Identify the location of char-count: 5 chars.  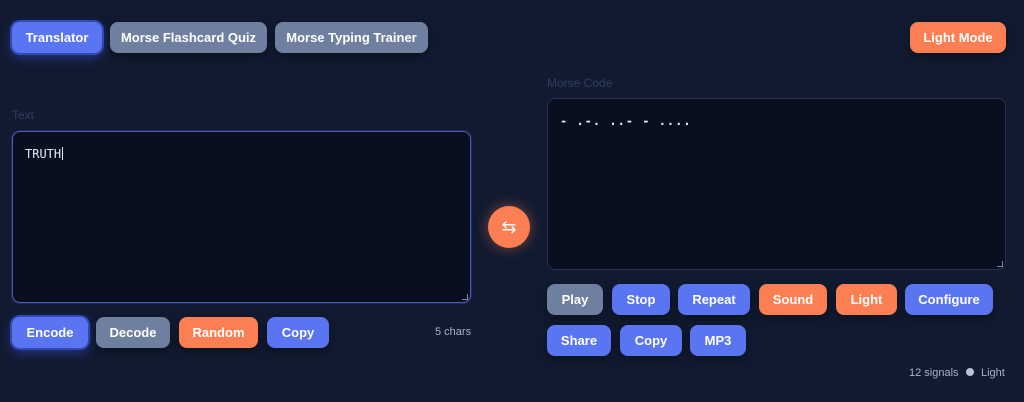
(453, 332).